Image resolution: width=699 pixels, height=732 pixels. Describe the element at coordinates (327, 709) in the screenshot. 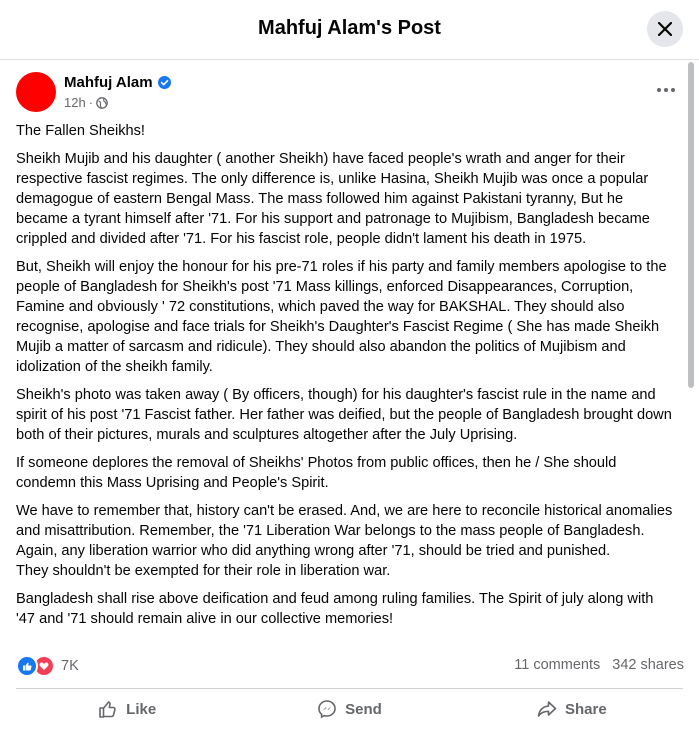

I see `messenger-icon` at that location.